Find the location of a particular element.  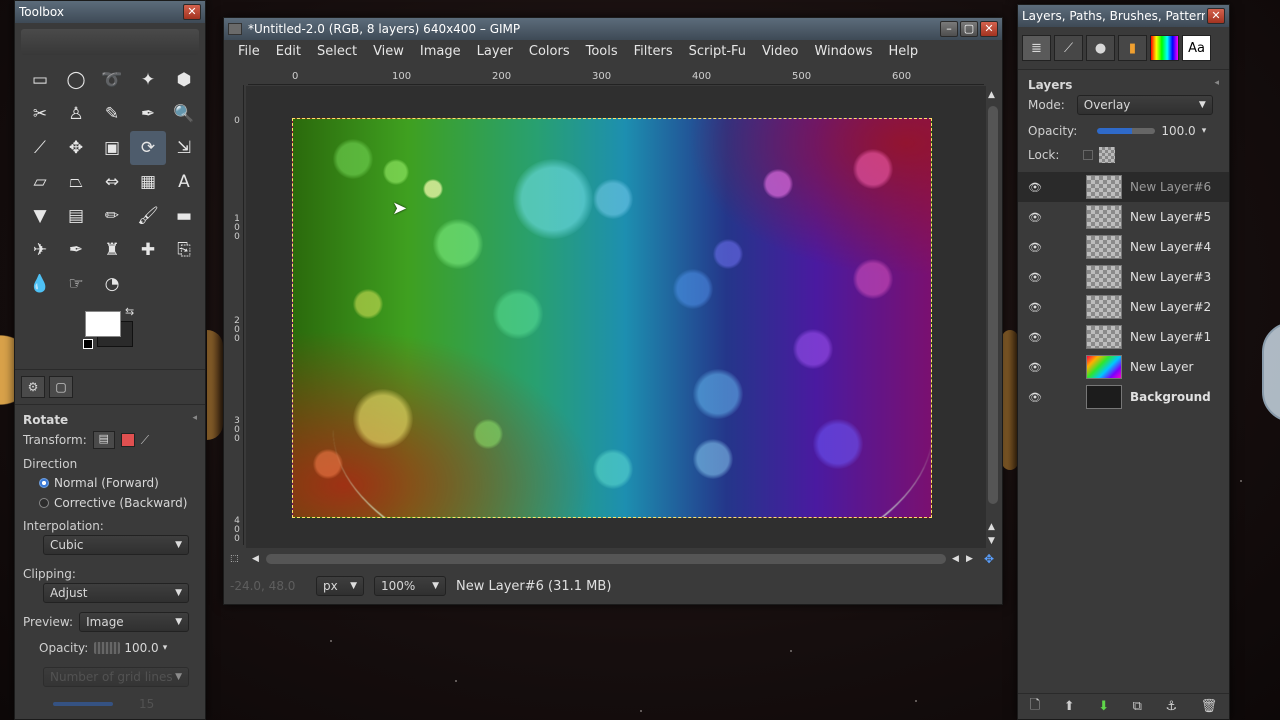

minimize-button: – is located at coordinates (949, 29).